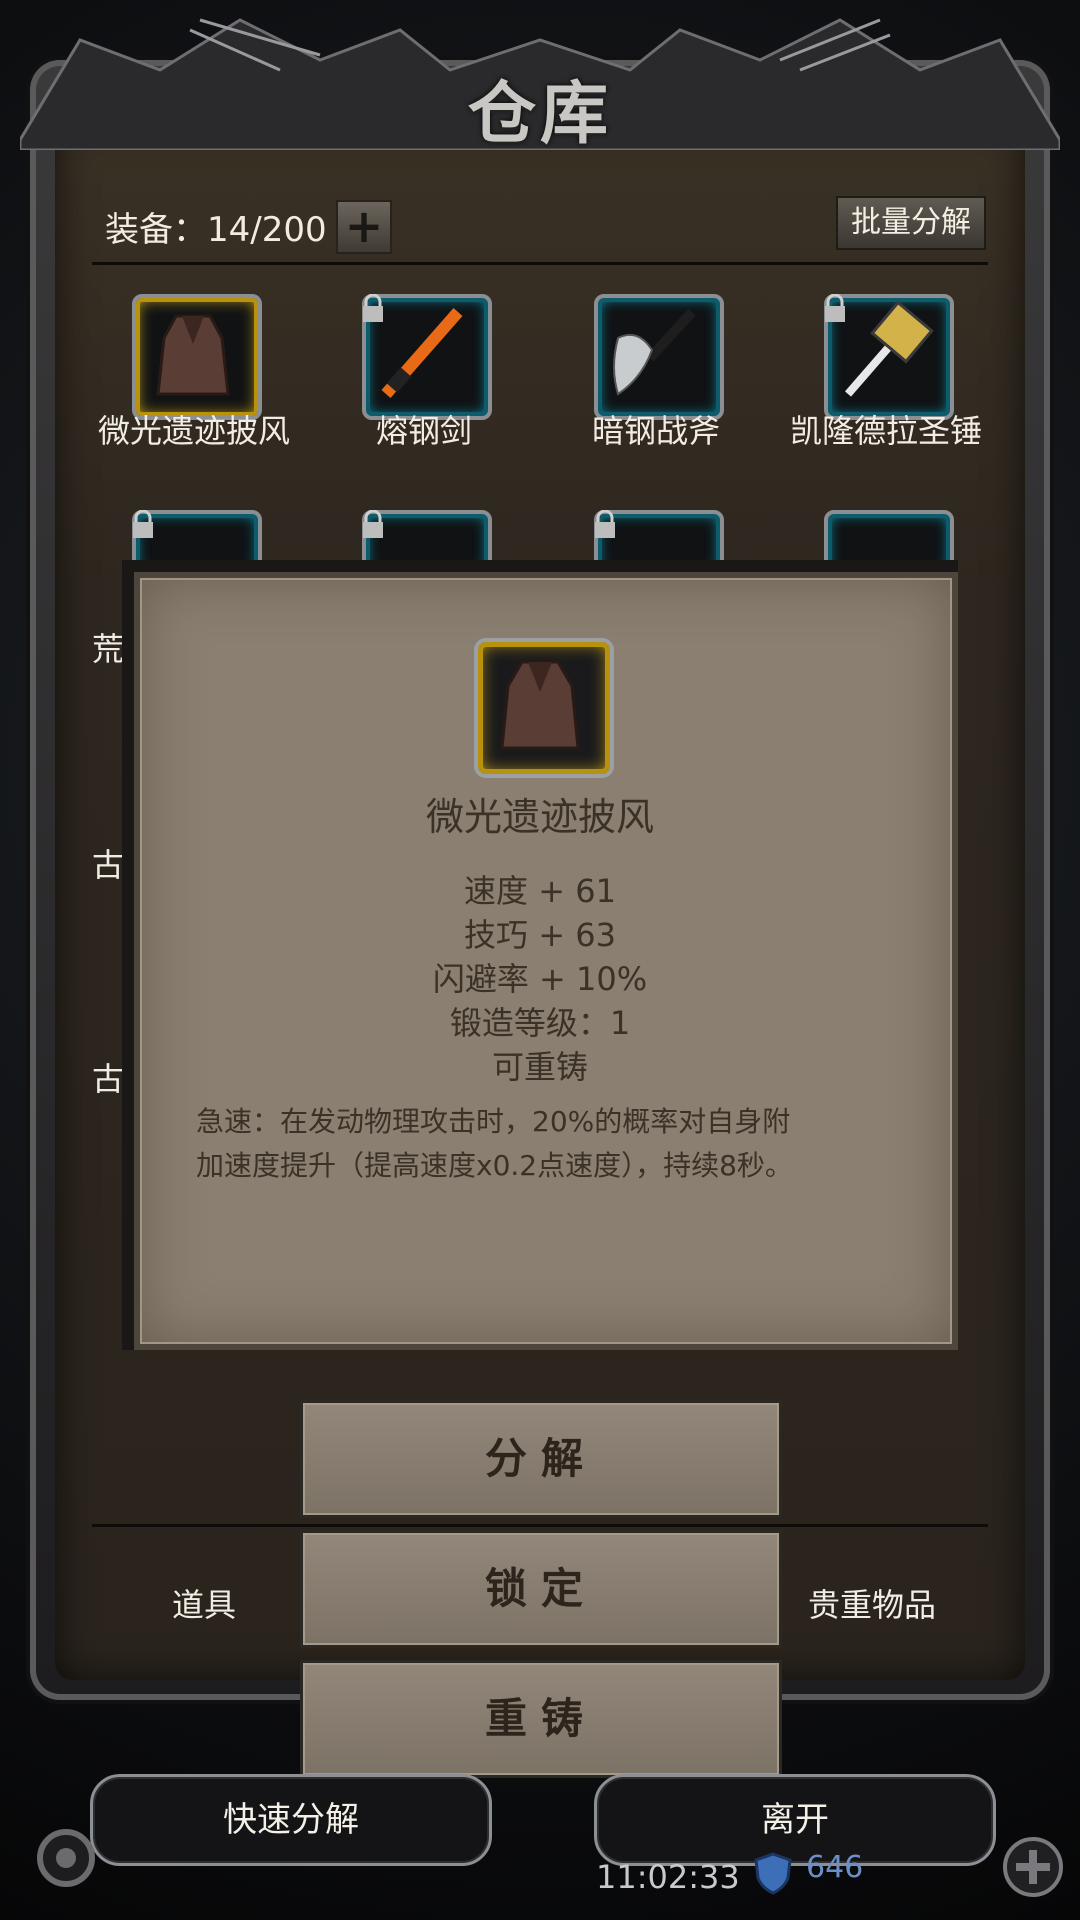 Image resolution: width=1080 pixels, height=1920 pixels. What do you see at coordinates (423, 431) in the screenshot?
I see `item-label: 熔钢剑` at bounding box center [423, 431].